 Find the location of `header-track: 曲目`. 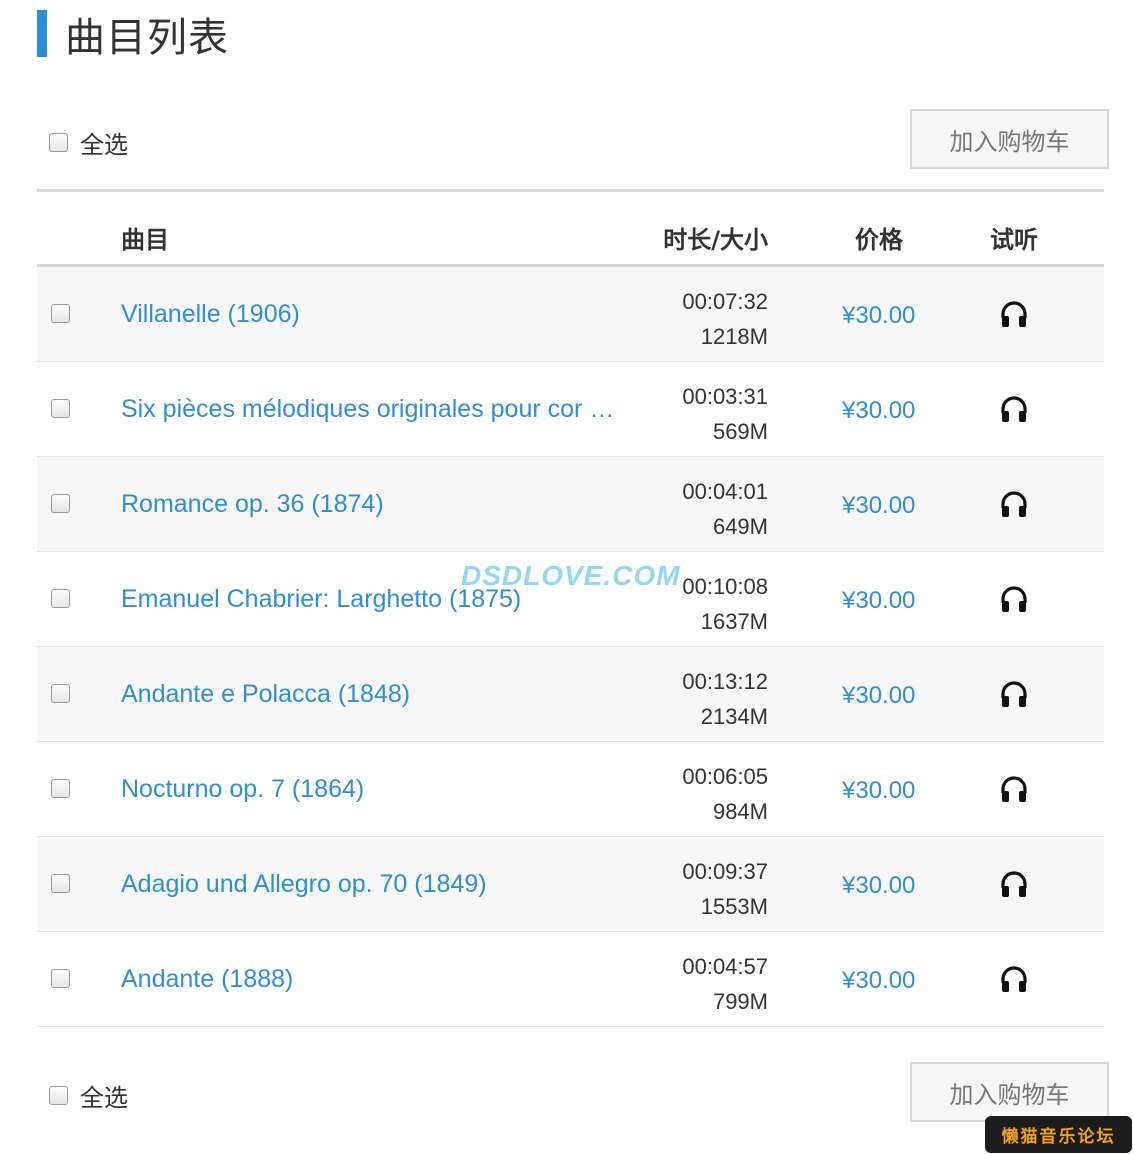

header-track: 曲目 is located at coordinates (145, 240).